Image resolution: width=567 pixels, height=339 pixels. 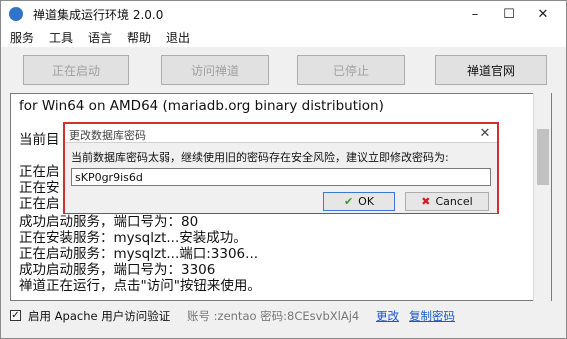 I want to click on app-icon, so click(x=16, y=14).